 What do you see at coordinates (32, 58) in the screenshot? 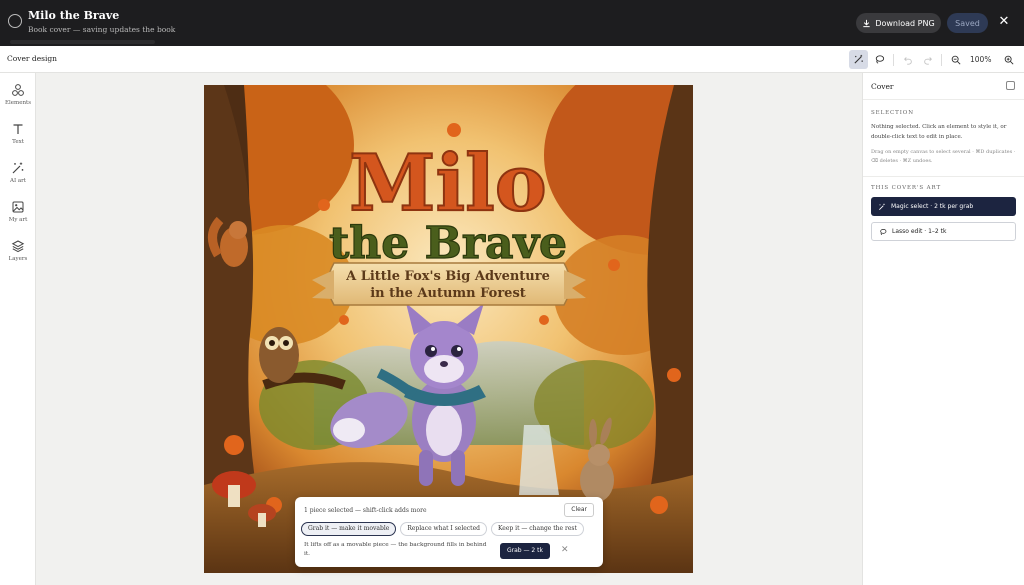
I see `editor-title: Cover design` at bounding box center [32, 58].